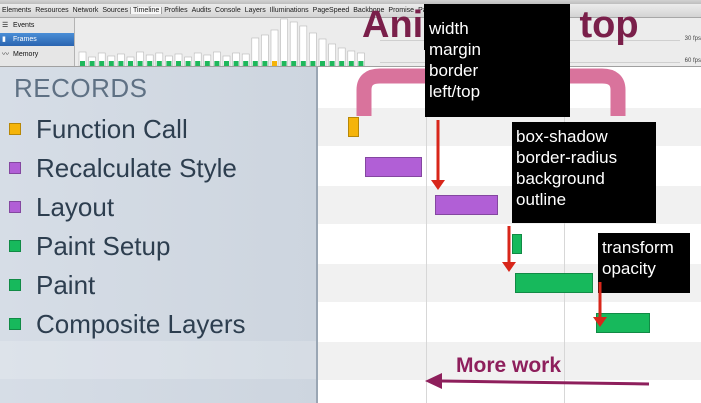 This screenshot has height=403, width=701. I want to click on paint-setup-bar, so click(517, 244).